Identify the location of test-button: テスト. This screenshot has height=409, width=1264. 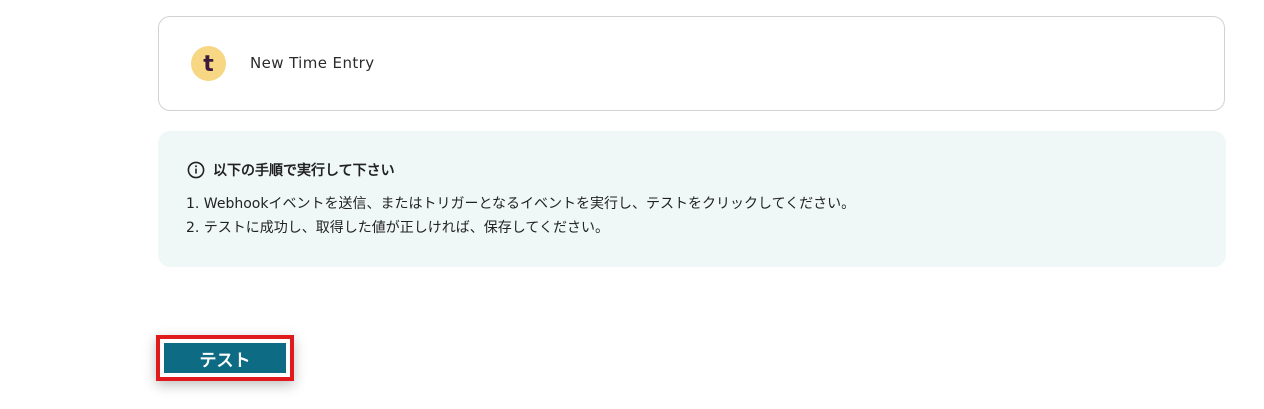
(225, 358).